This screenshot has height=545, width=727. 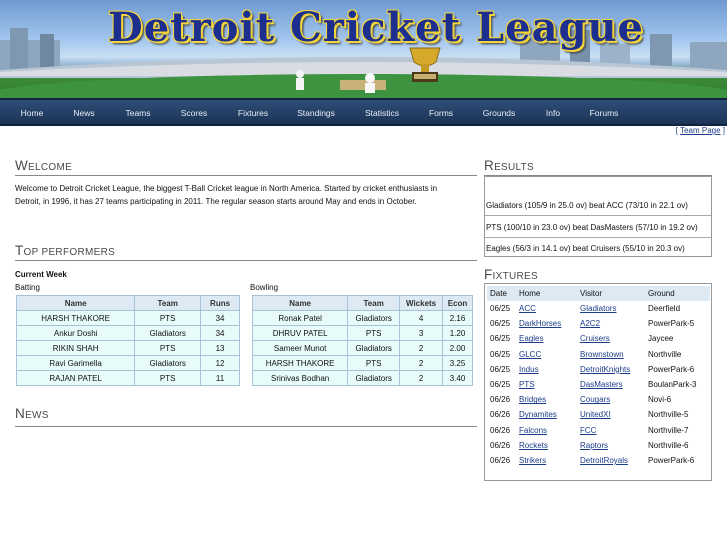 What do you see at coordinates (84, 113) in the screenshot?
I see `nav-news: News` at bounding box center [84, 113].